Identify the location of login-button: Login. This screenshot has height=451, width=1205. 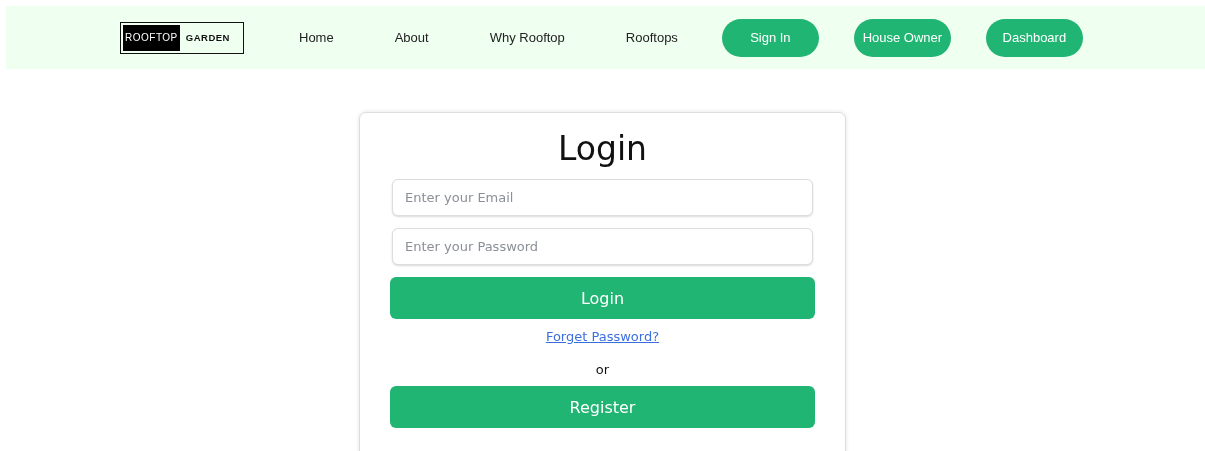
(602, 298).